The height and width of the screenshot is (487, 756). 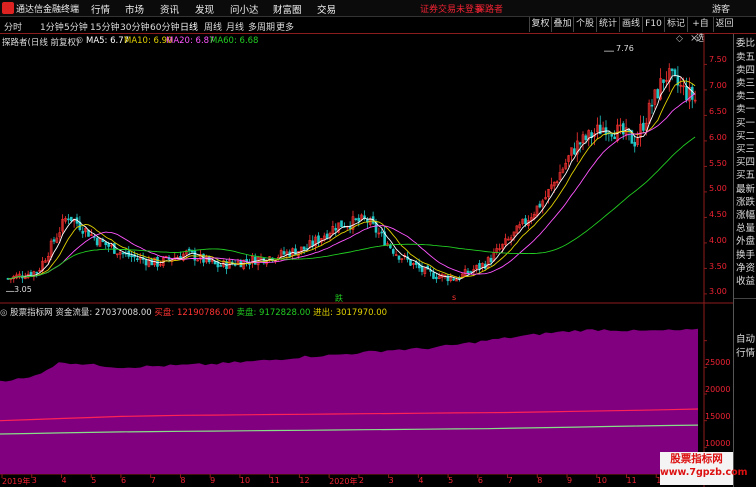 I want to click on sidebar-item: 净资, so click(x=745, y=268).